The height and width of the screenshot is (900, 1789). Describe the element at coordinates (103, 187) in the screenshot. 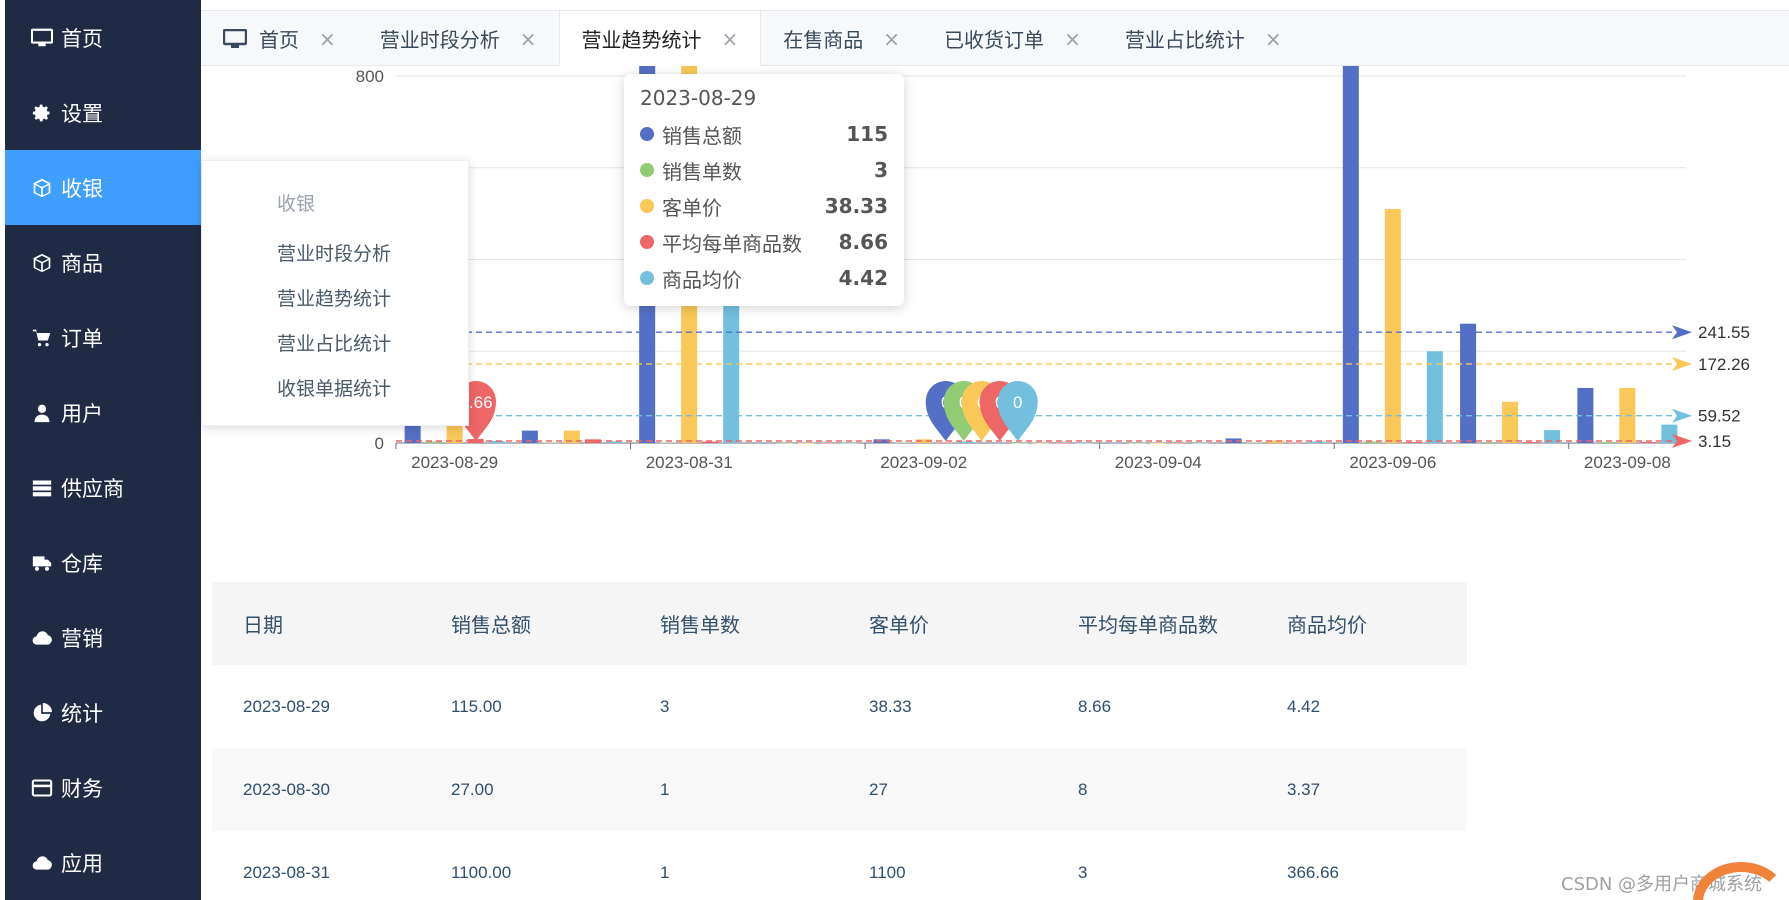

I see `sidebar-item-2: 收银` at that location.